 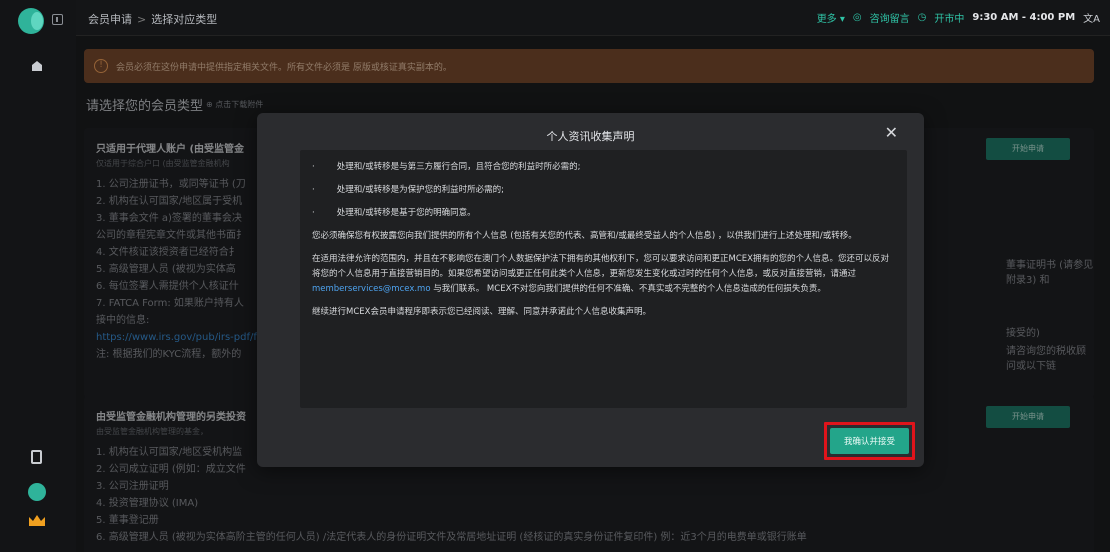 What do you see at coordinates (406, 213) in the screenshot?
I see `bullet-text: 处理和/或转移是基于您的明确同意。` at bounding box center [406, 213].